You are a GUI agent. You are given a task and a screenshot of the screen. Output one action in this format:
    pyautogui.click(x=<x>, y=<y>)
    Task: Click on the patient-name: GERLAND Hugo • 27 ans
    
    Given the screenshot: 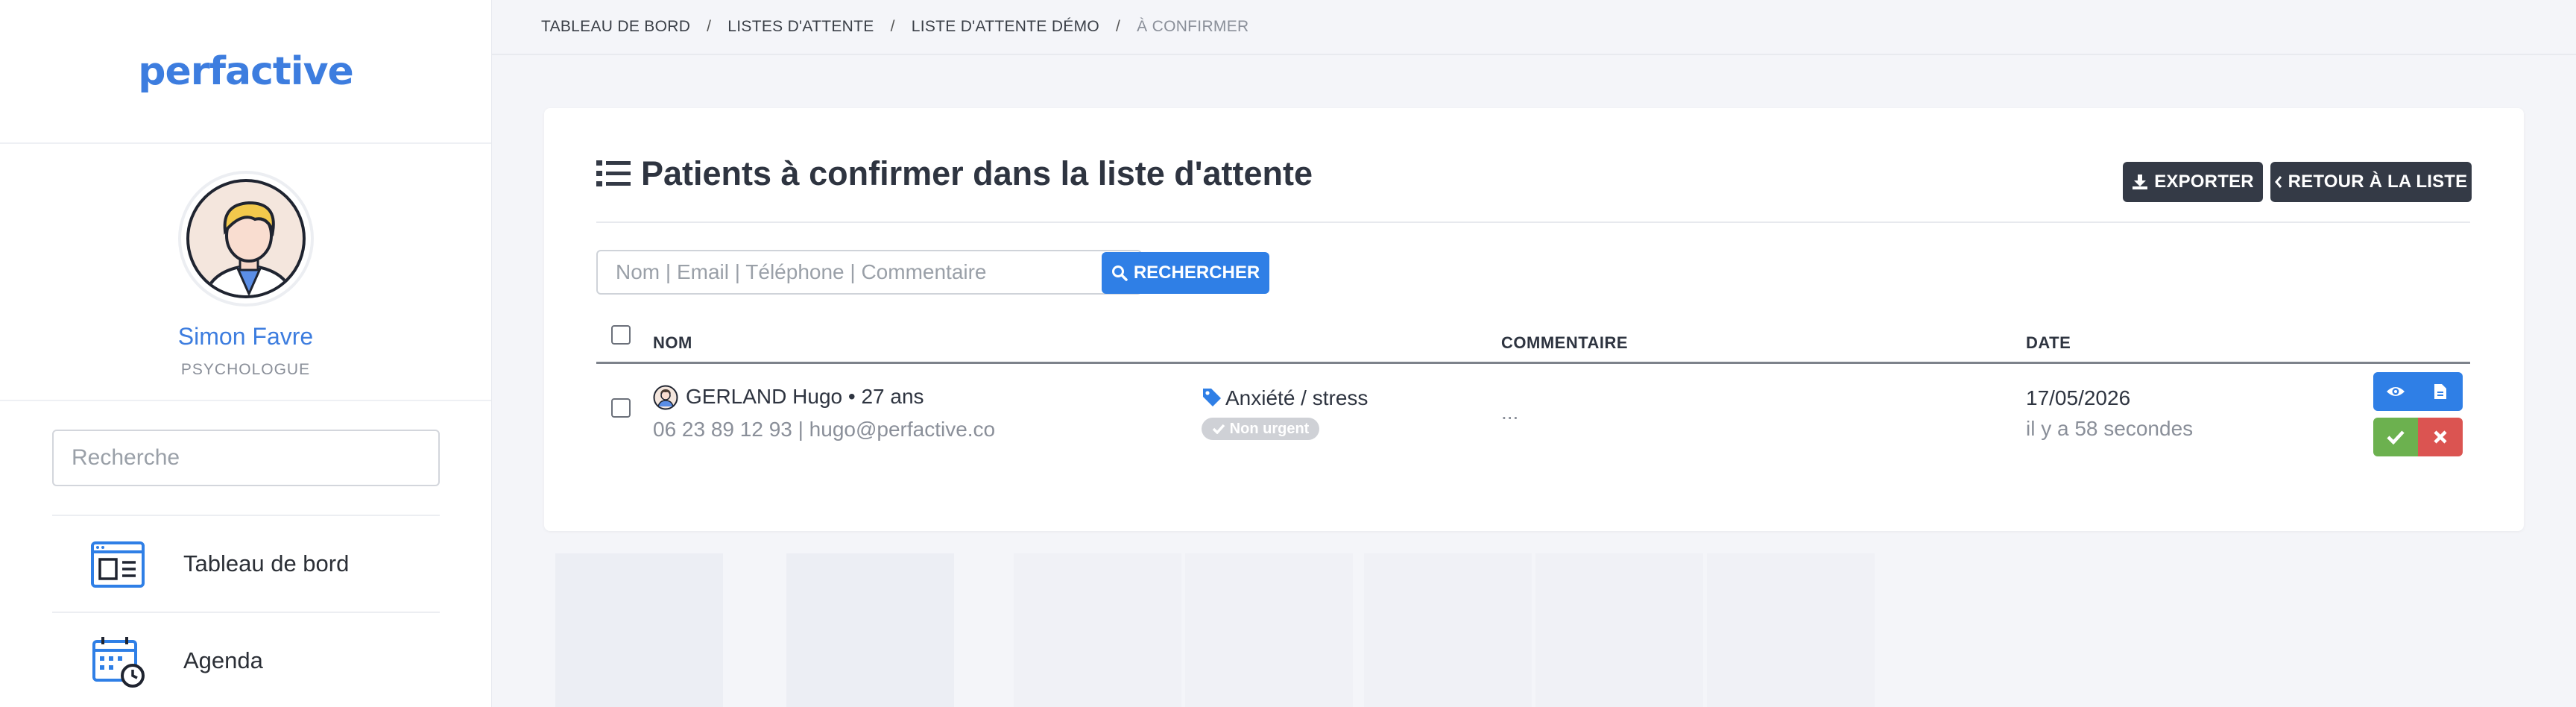 What is the action you would take?
    pyautogui.click(x=805, y=397)
    